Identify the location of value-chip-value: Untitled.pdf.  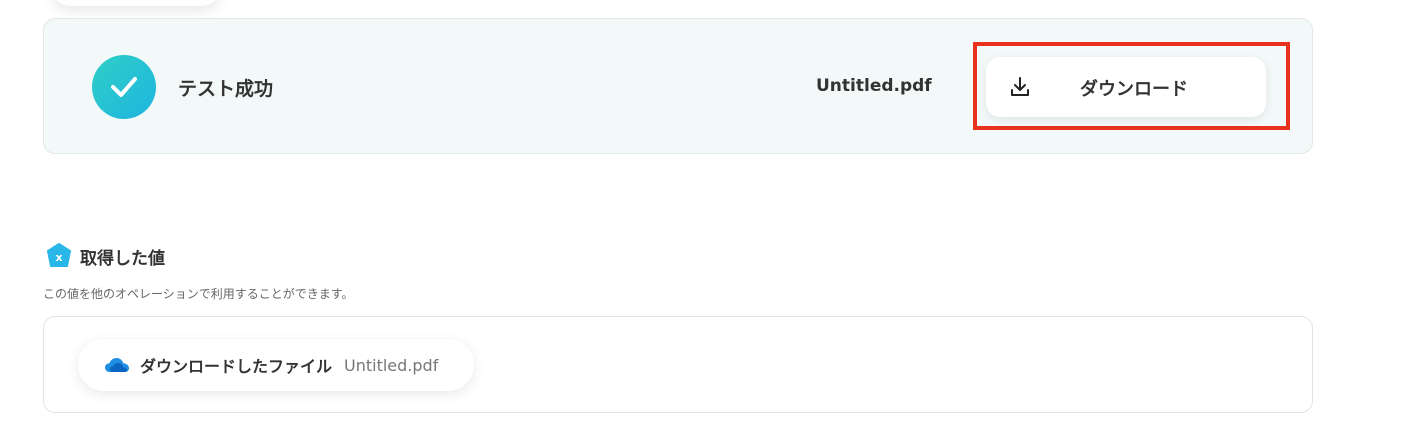
(391, 365).